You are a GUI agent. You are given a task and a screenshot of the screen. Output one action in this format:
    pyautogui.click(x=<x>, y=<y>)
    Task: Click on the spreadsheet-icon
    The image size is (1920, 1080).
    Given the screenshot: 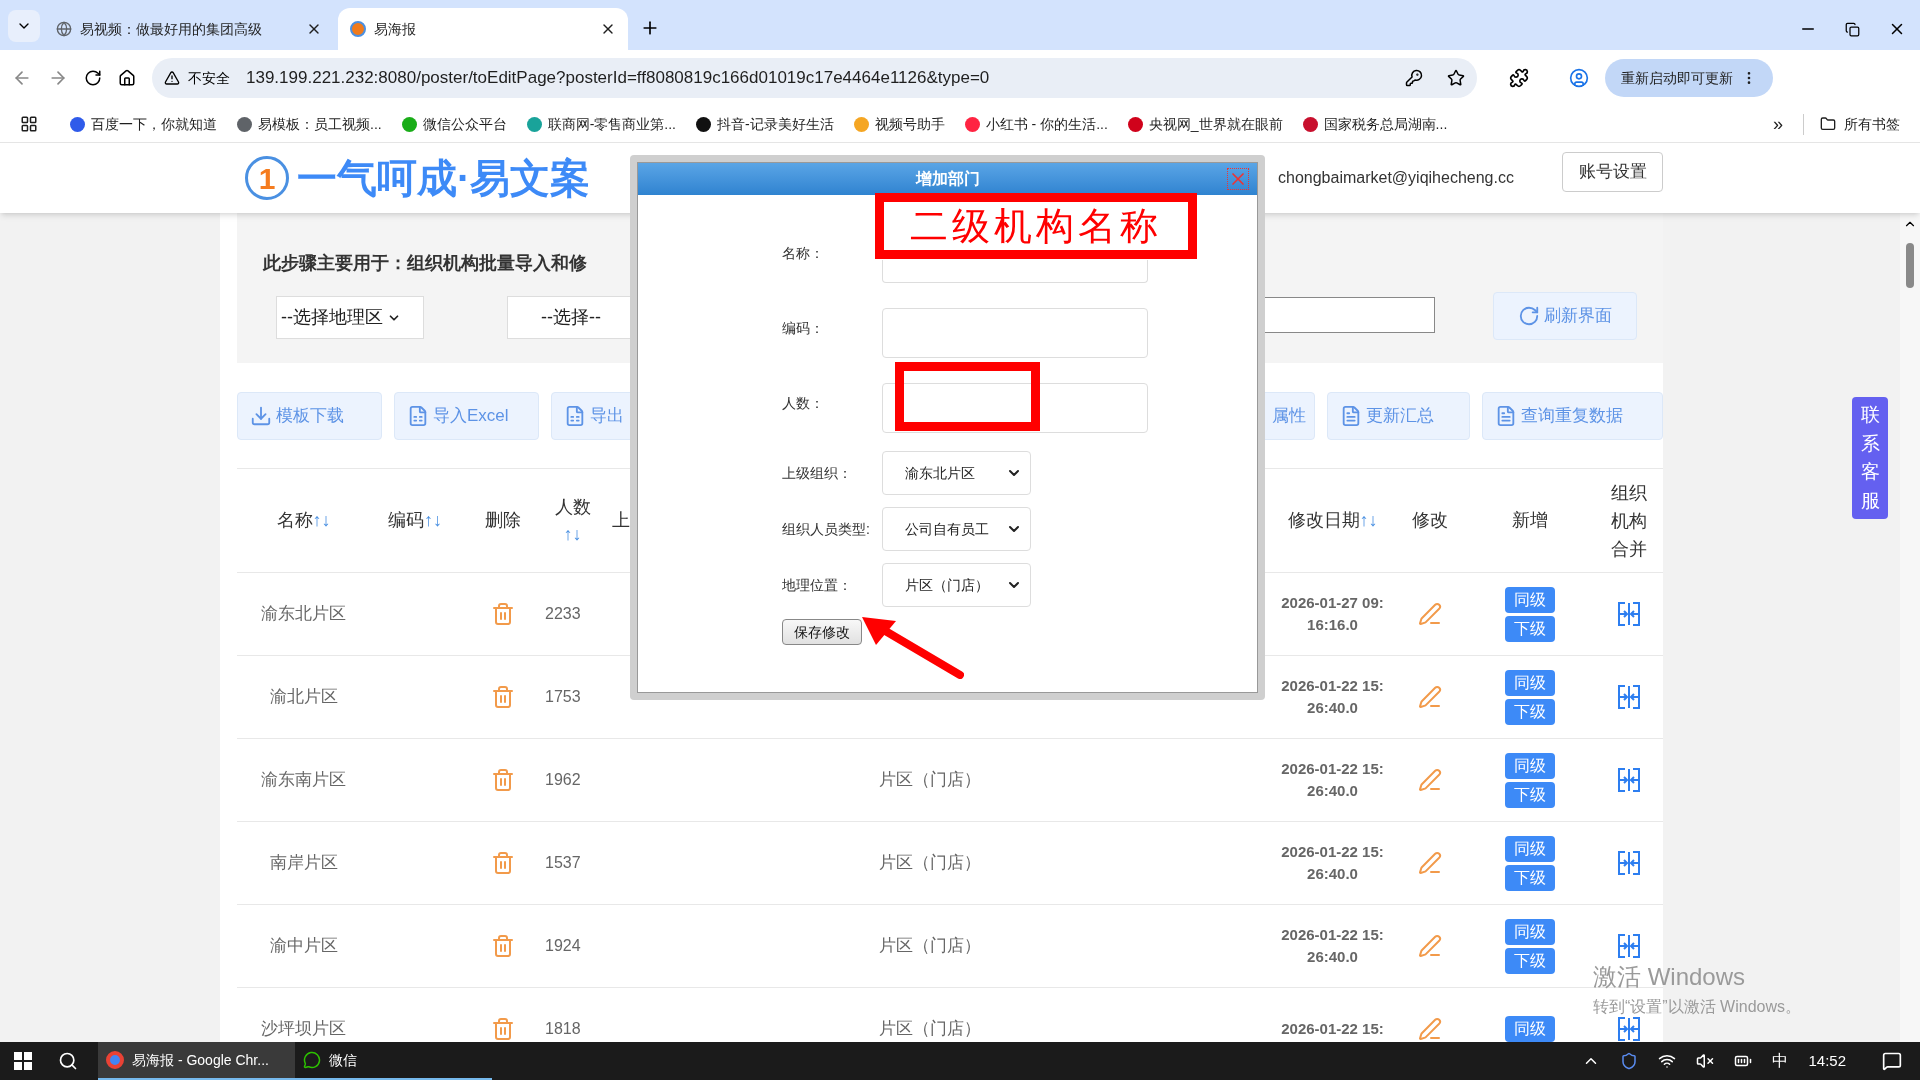 What is the action you would take?
    pyautogui.click(x=418, y=415)
    